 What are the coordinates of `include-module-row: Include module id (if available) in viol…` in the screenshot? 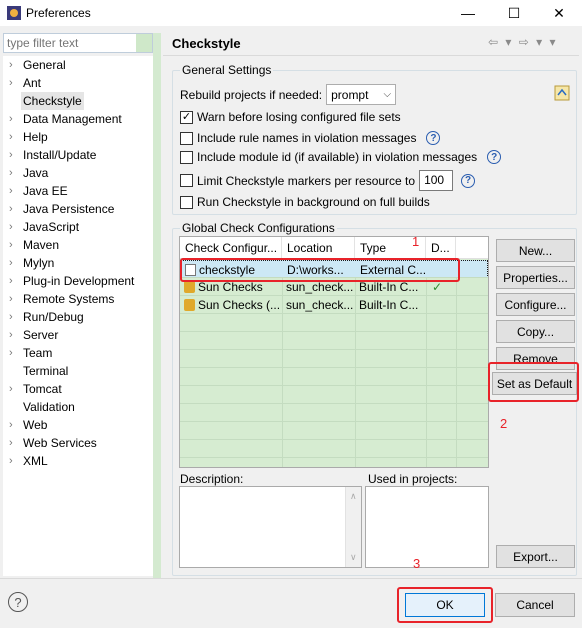 It's located at (341, 157).